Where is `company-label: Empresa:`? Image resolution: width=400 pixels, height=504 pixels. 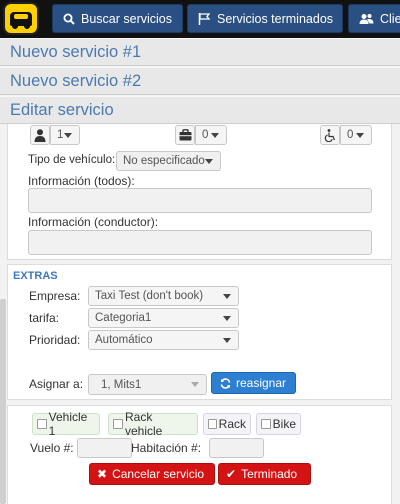
company-label: Empresa: is located at coordinates (55, 296).